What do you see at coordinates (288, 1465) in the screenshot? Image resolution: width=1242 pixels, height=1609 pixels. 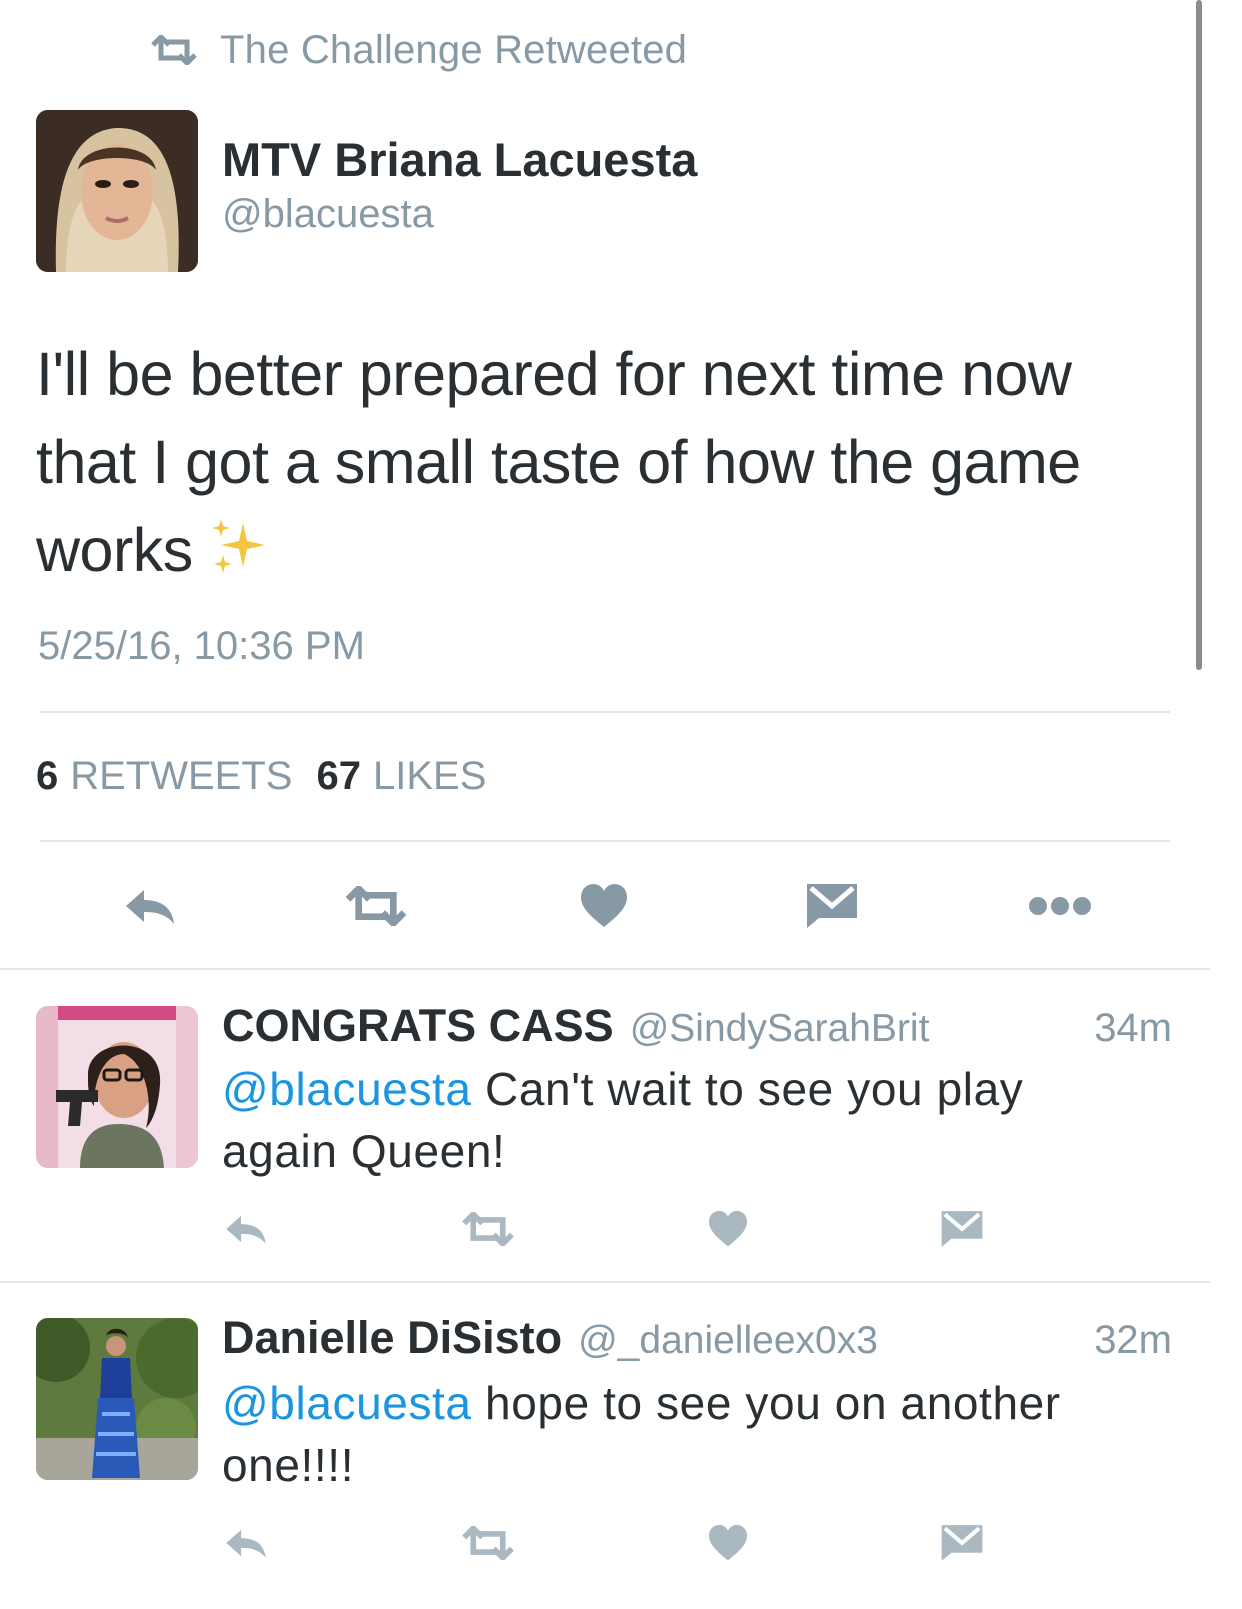 I see `reply-text-line: one!!!!` at bounding box center [288, 1465].